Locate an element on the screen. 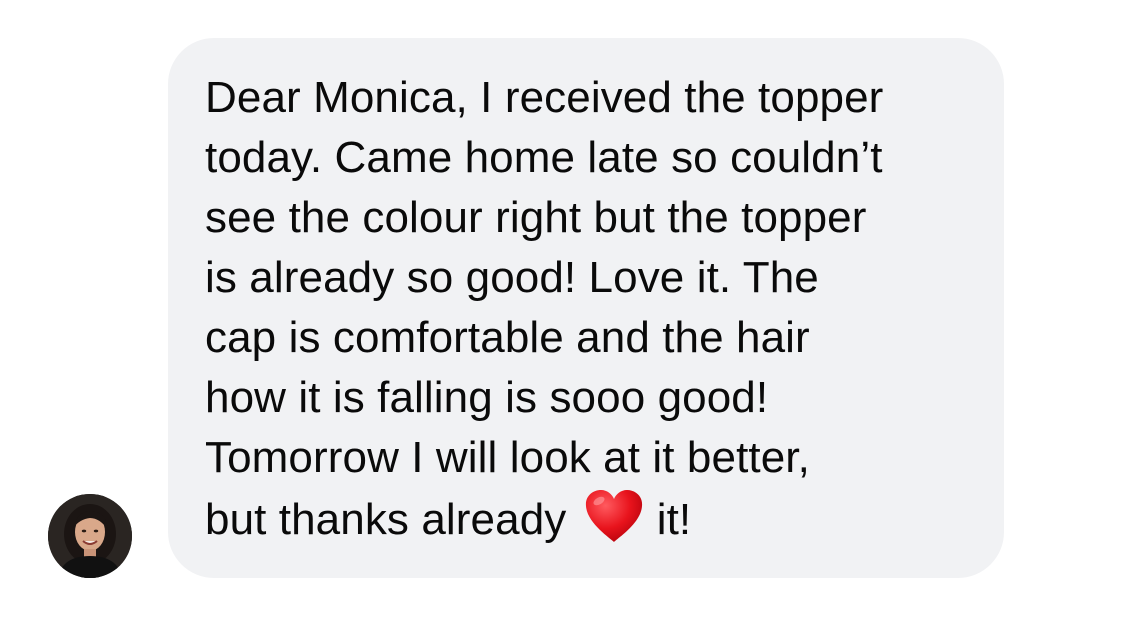 The width and height of the screenshot is (1125, 618). message-last-line: but thanks already it! is located at coordinates (595, 519).